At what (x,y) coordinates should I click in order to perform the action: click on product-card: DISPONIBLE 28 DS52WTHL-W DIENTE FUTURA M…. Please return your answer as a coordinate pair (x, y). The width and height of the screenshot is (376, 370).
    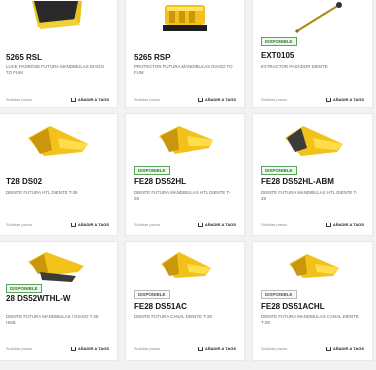
    Looking at the image, I should click on (59, 301).